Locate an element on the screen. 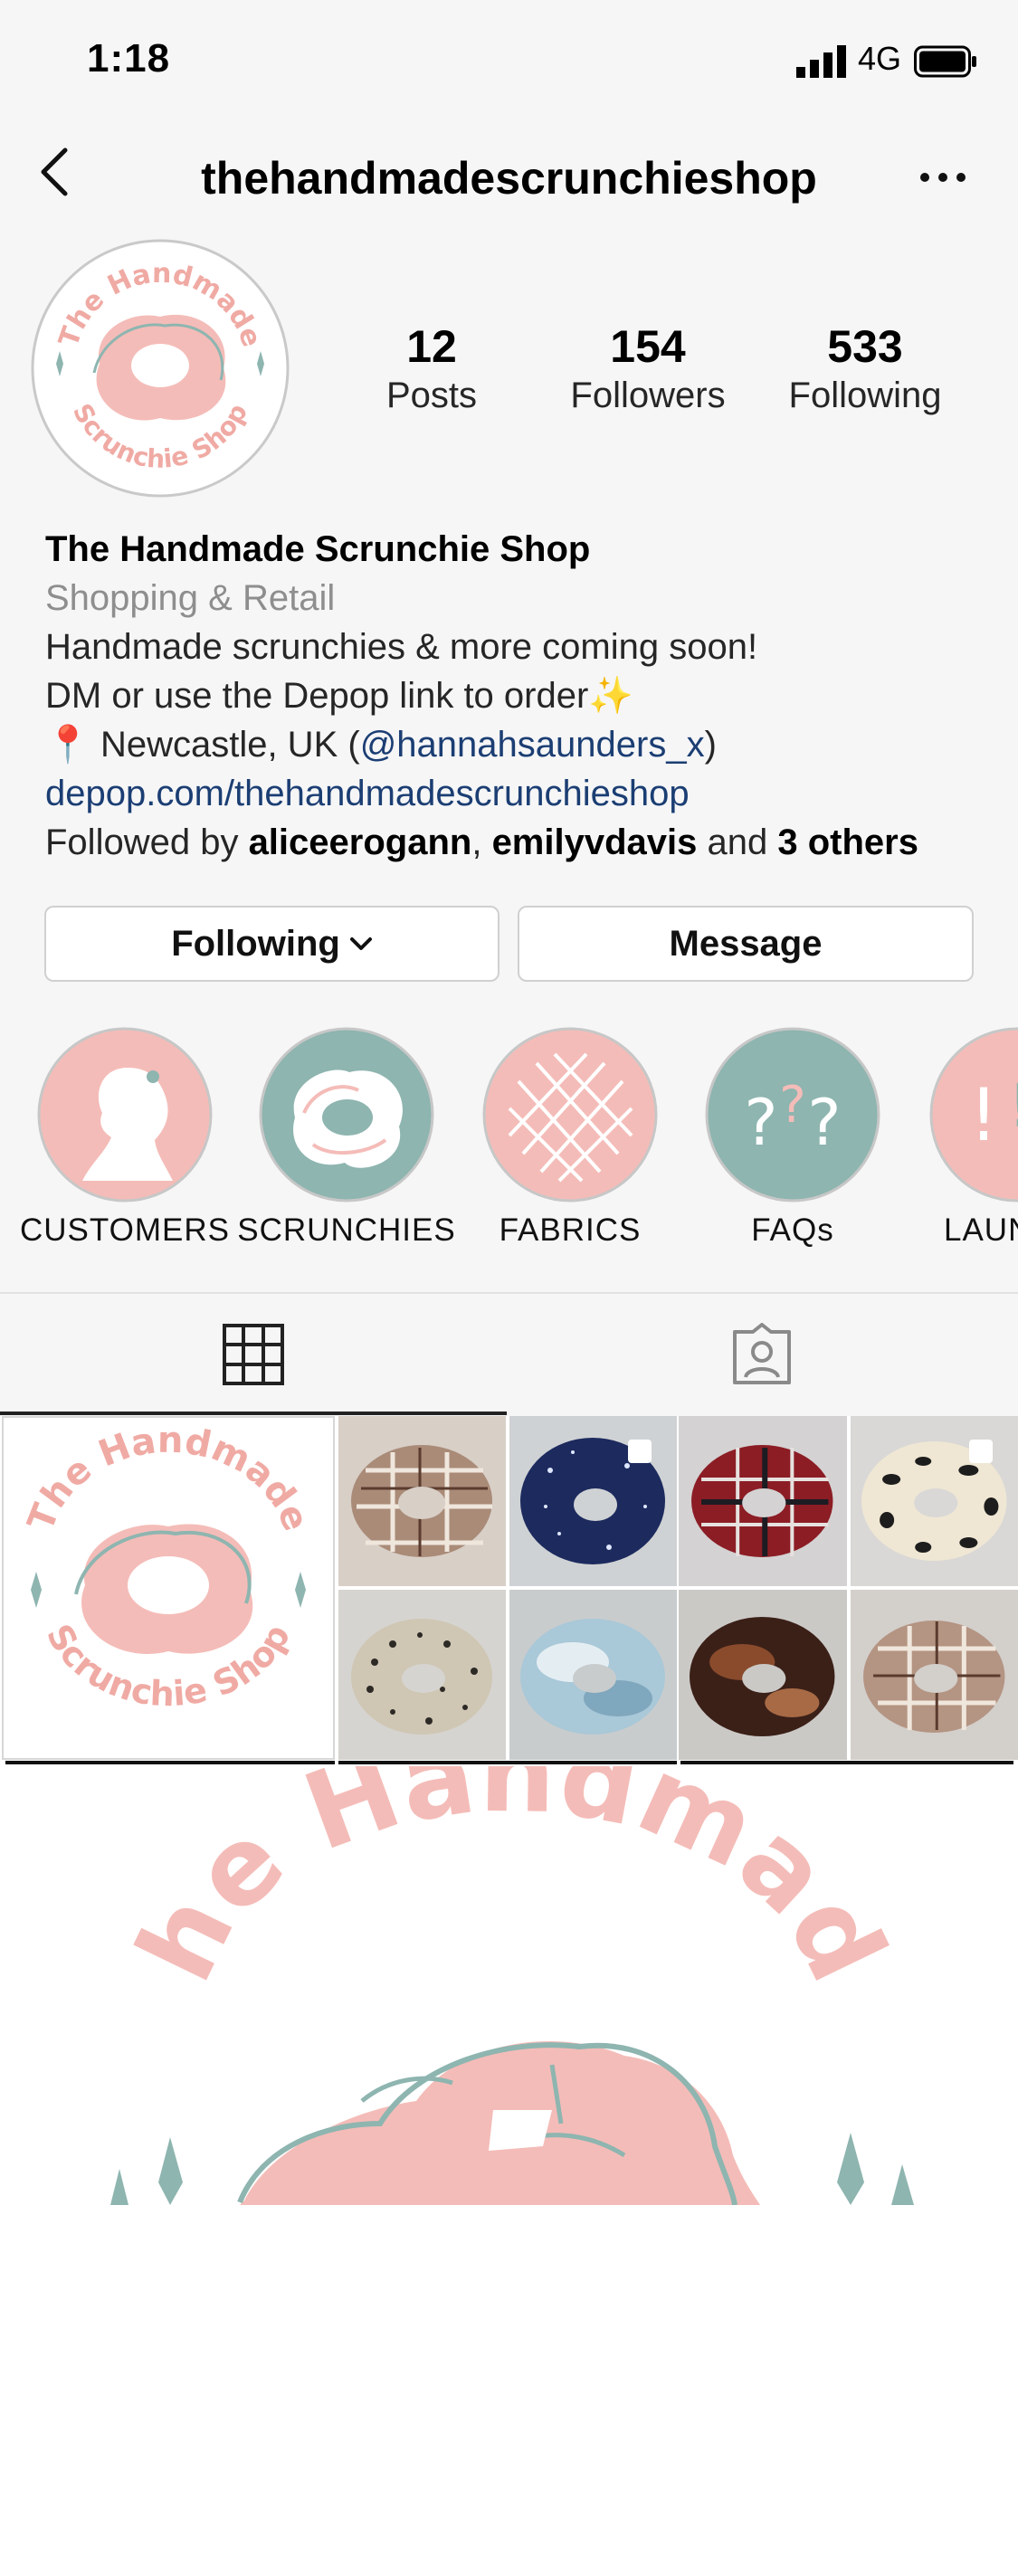  sparkles-emoji: ✨ is located at coordinates (611, 696).